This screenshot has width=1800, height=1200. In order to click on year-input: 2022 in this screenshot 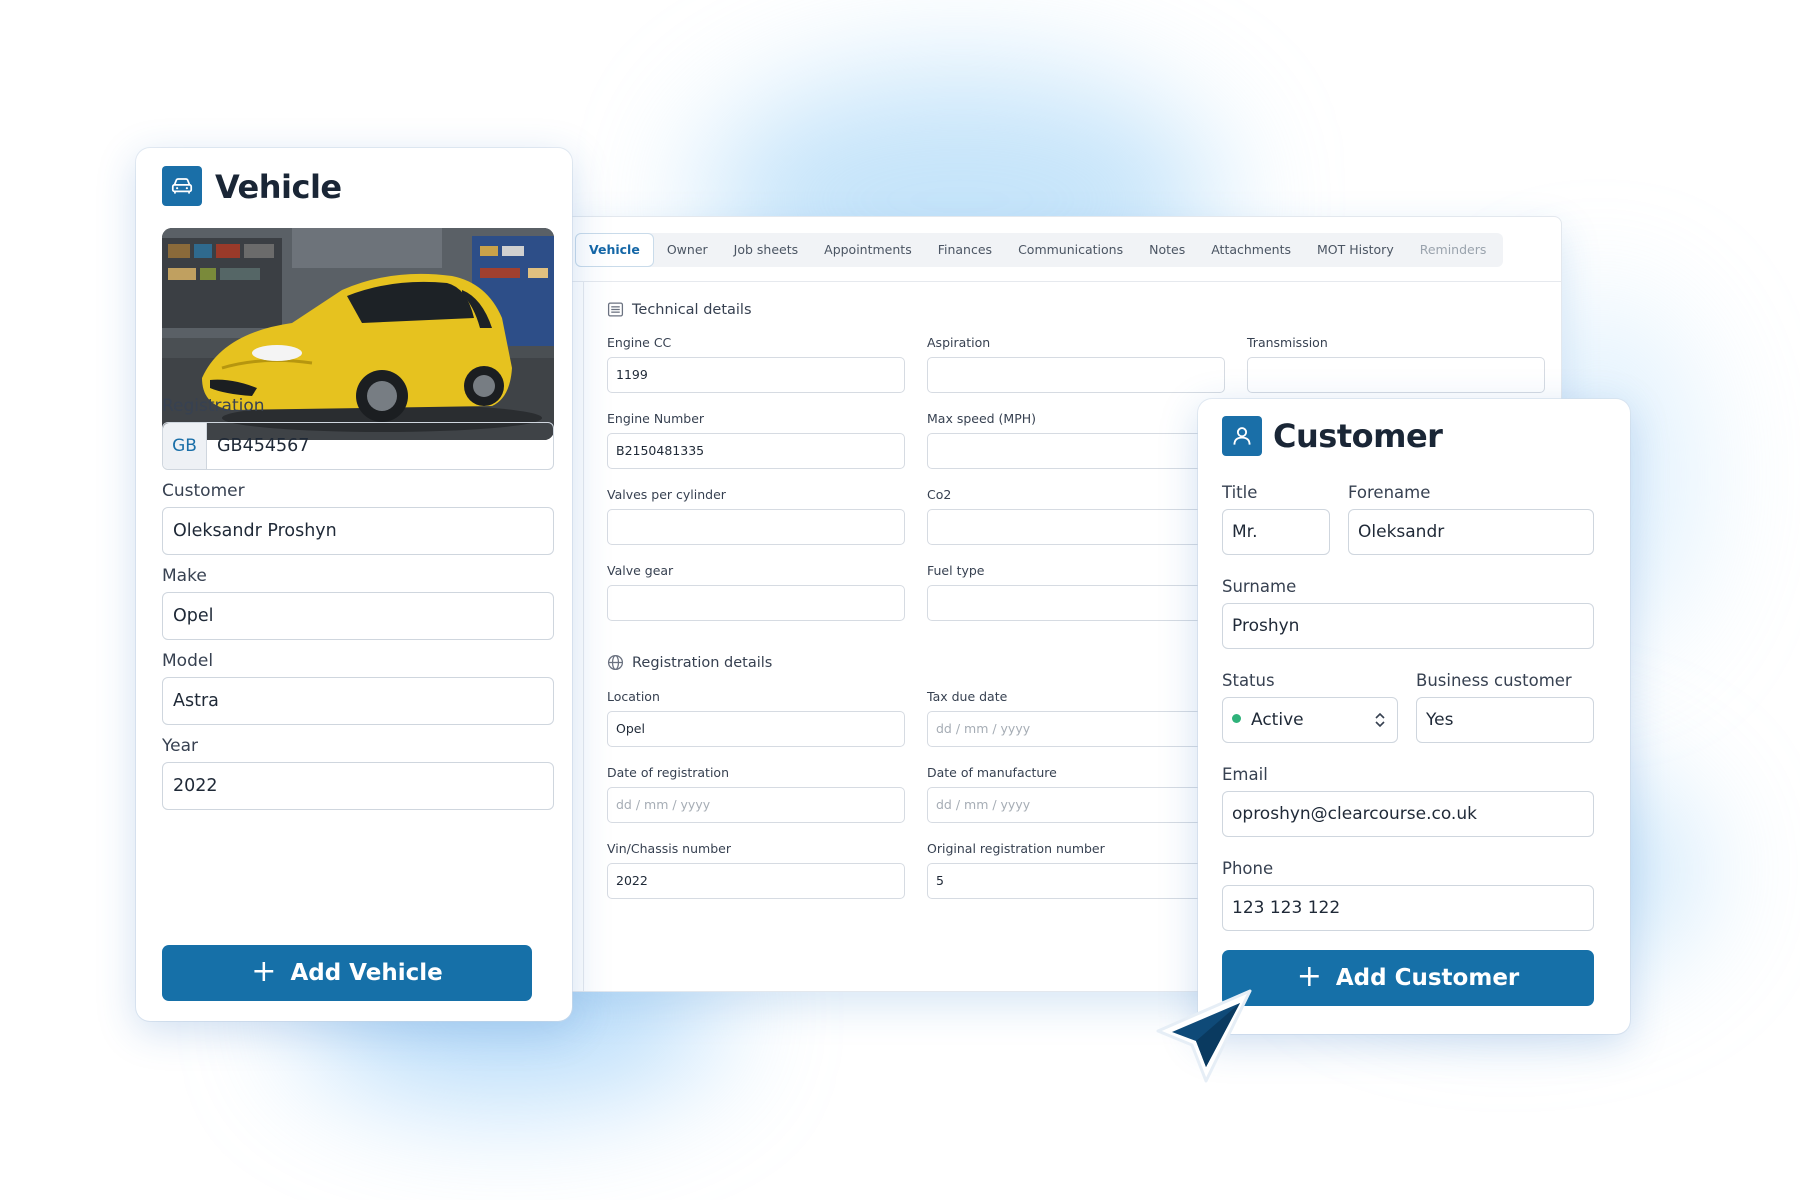, I will do `click(358, 786)`.